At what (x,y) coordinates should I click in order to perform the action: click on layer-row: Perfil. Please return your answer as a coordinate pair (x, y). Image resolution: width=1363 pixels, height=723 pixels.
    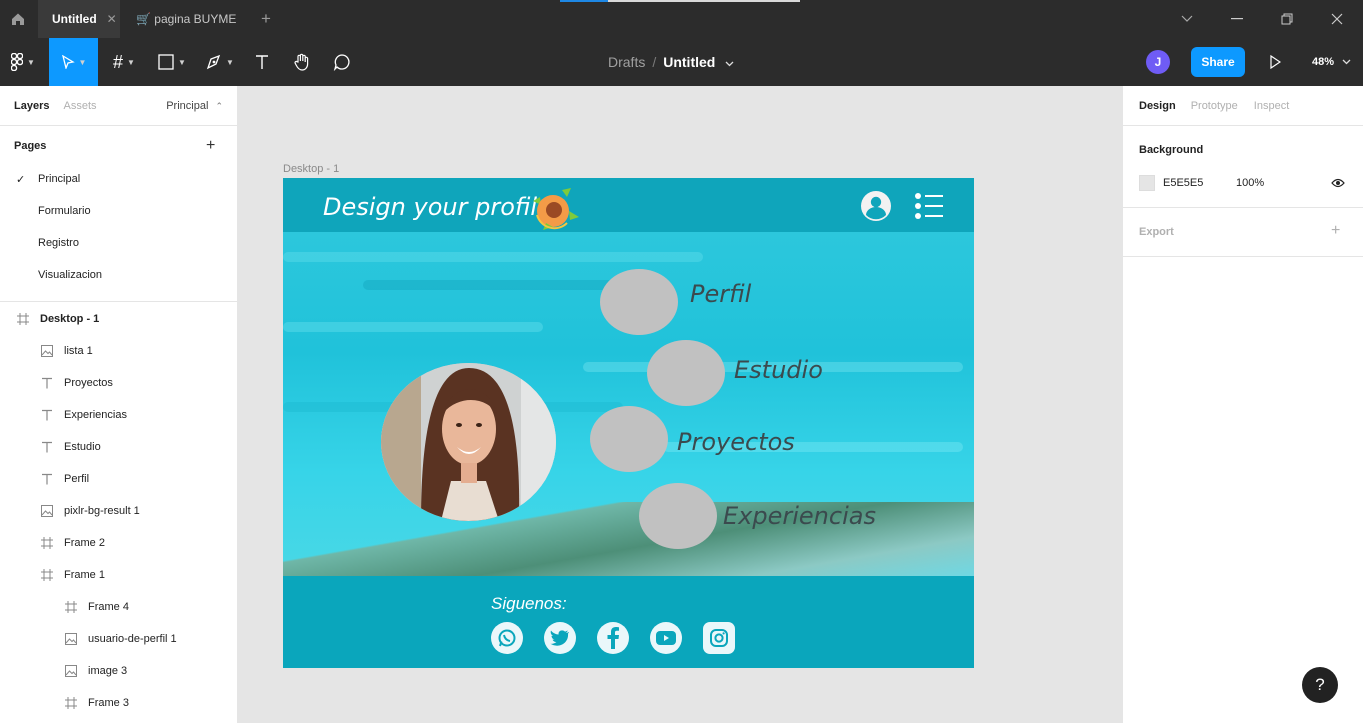
    Looking at the image, I should click on (64, 479).